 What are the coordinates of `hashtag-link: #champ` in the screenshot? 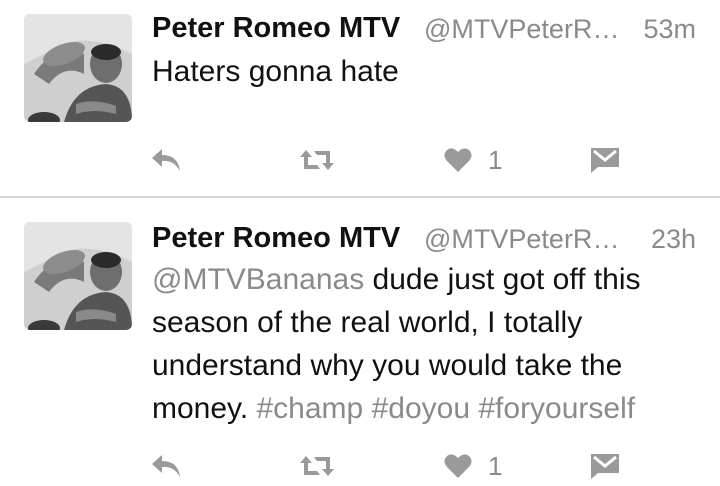 It's located at (310, 408).